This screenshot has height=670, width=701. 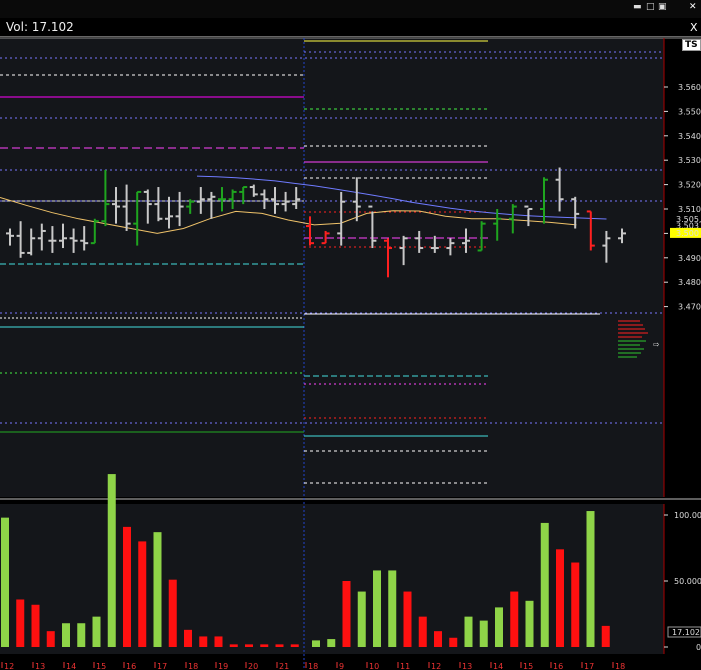 What do you see at coordinates (689, 111) in the screenshot?
I see `price-tick-label: 3.550` at bounding box center [689, 111].